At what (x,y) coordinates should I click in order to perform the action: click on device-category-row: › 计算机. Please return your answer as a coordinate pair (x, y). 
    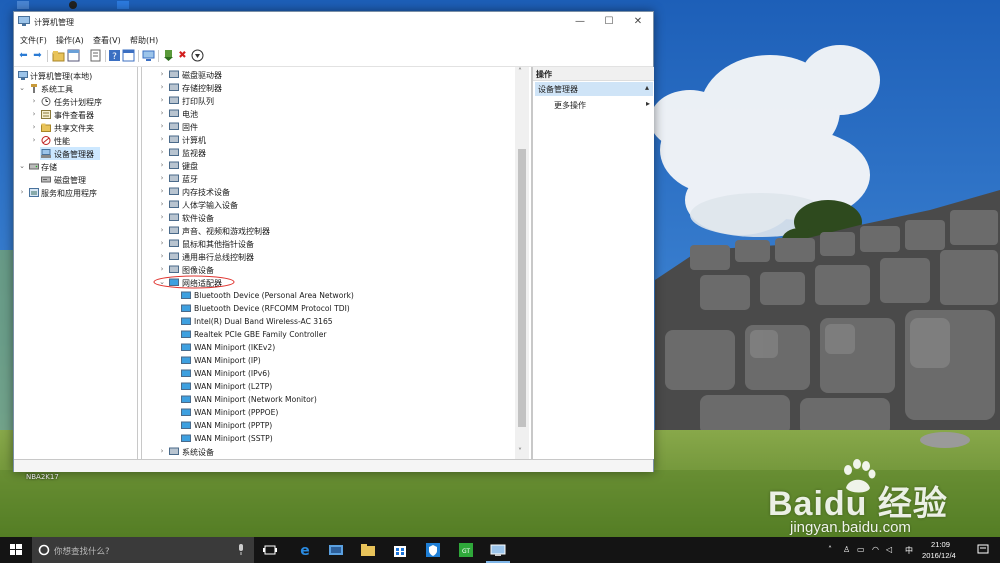
    Looking at the image, I should click on (338, 139).